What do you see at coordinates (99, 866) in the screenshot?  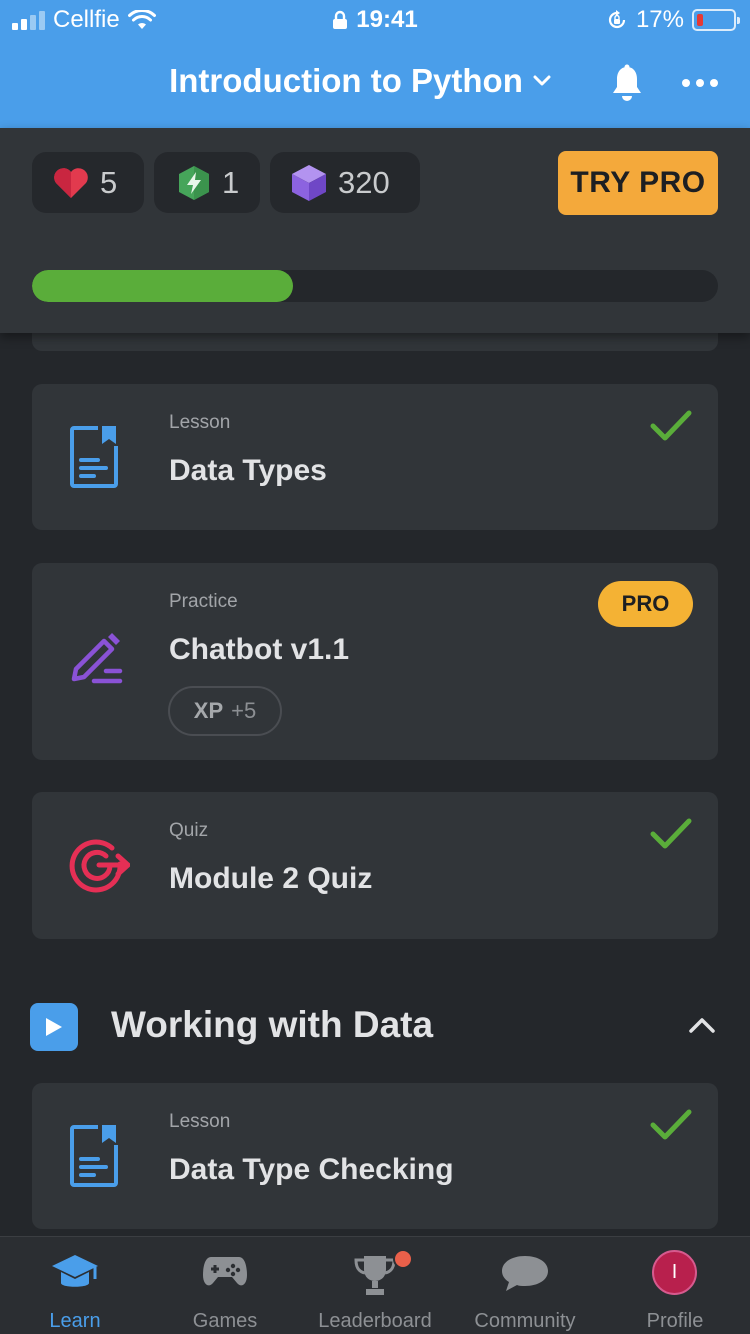 I see `target-icon` at bounding box center [99, 866].